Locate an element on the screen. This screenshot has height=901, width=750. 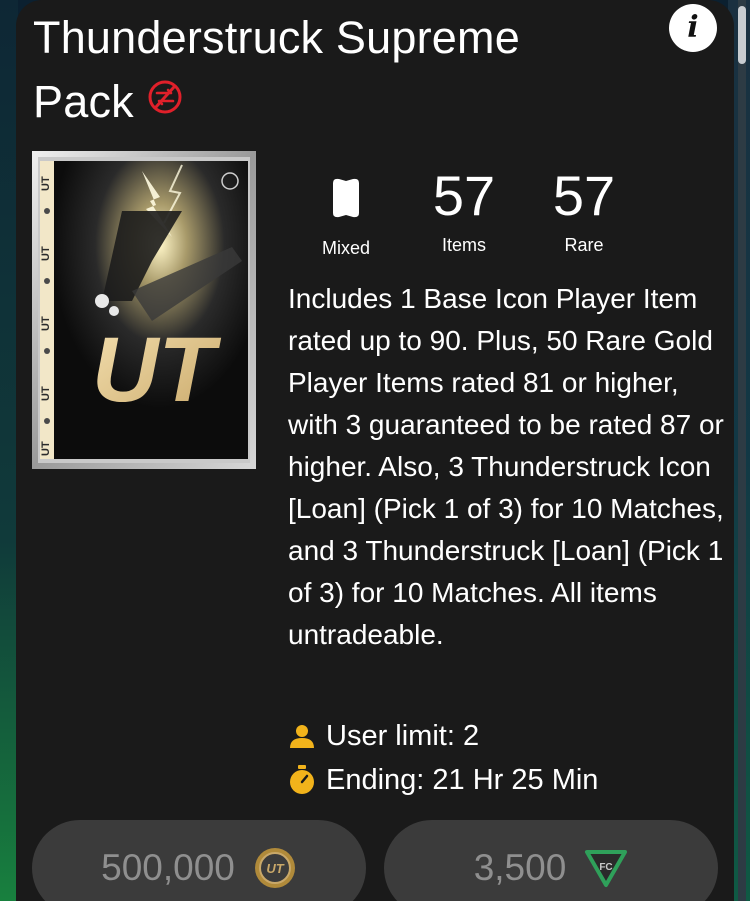
svg-text: FC is located at coordinates (606, 867).